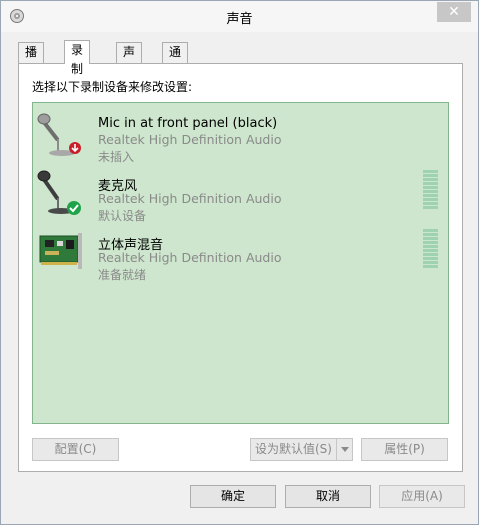 This screenshot has width=479, height=525. What do you see at coordinates (59, 192) in the screenshot?
I see `microphone-default-icon` at bounding box center [59, 192].